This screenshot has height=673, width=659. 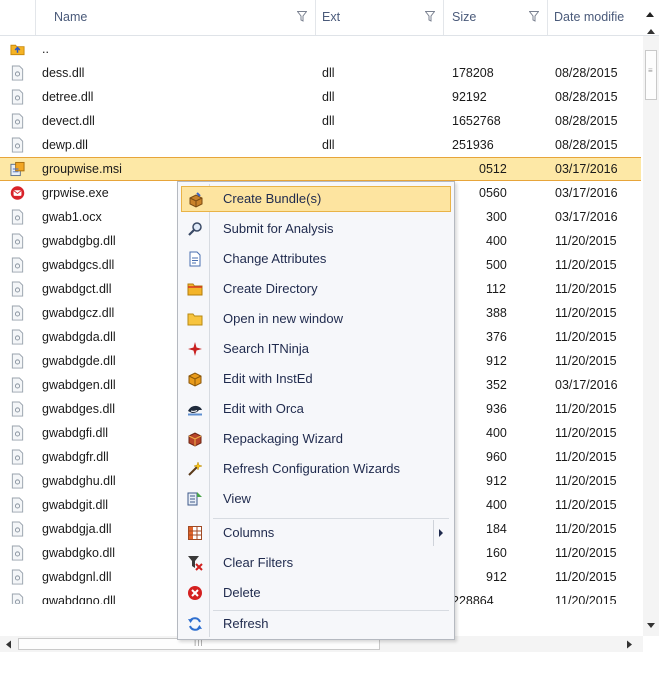 I want to click on bundle-box-icon, so click(x=196, y=200).